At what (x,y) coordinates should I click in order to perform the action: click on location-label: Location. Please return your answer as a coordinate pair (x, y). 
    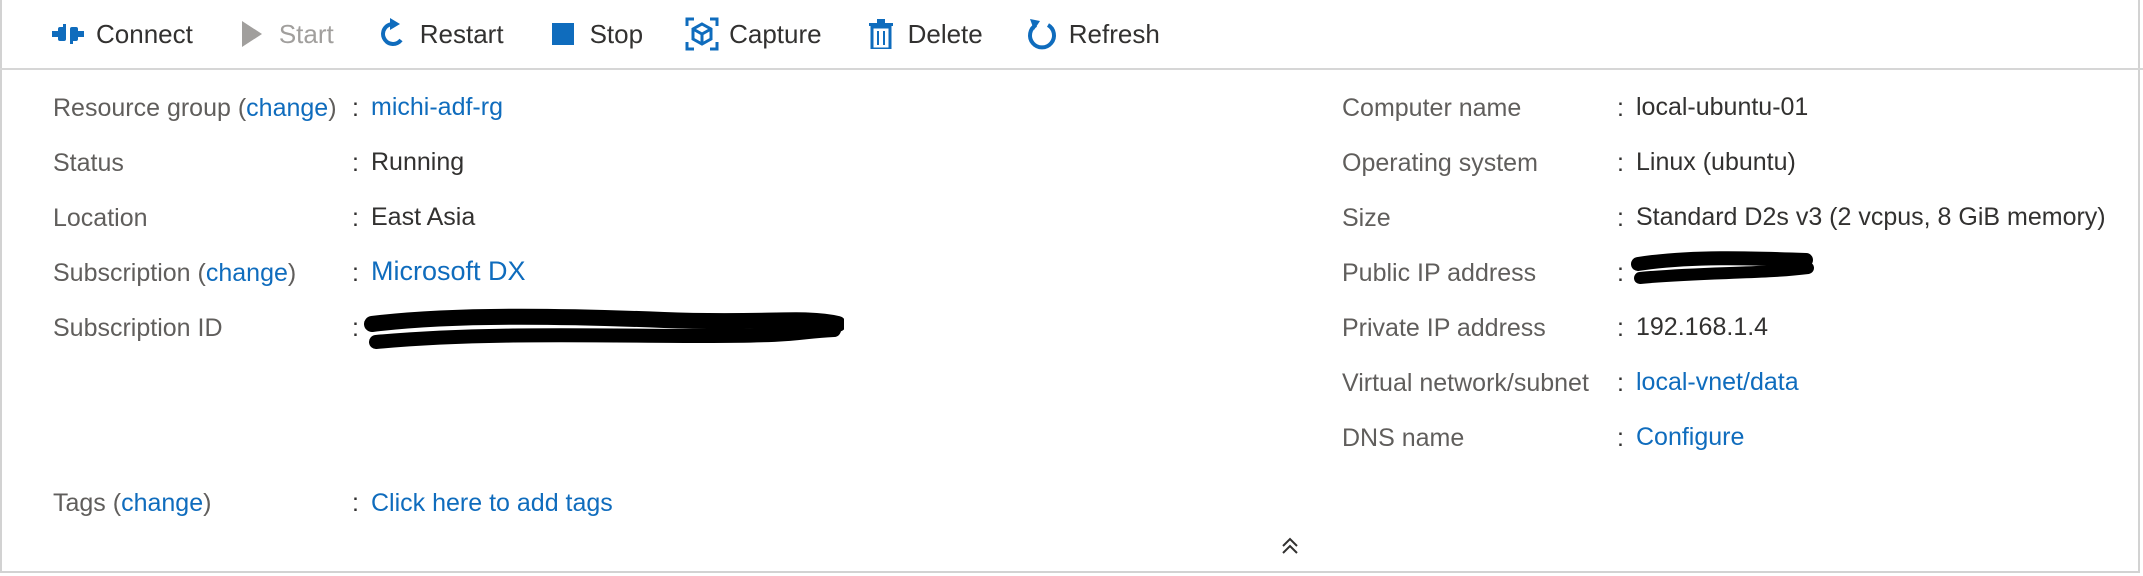
    Looking at the image, I should click on (100, 218).